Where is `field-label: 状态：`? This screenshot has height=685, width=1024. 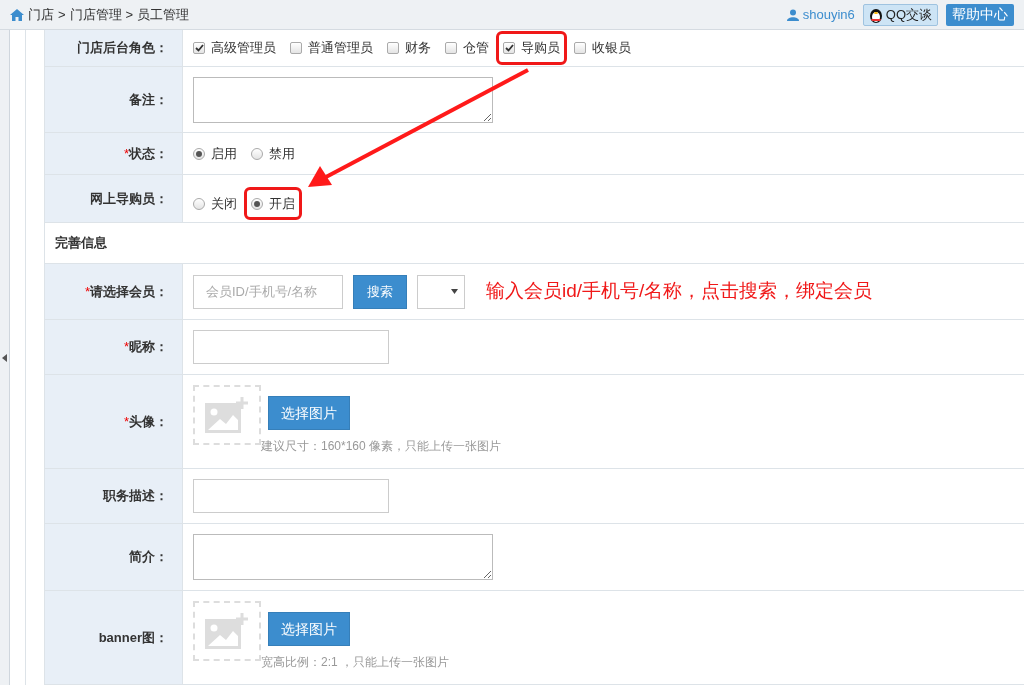 field-label: 状态： is located at coordinates (148, 153).